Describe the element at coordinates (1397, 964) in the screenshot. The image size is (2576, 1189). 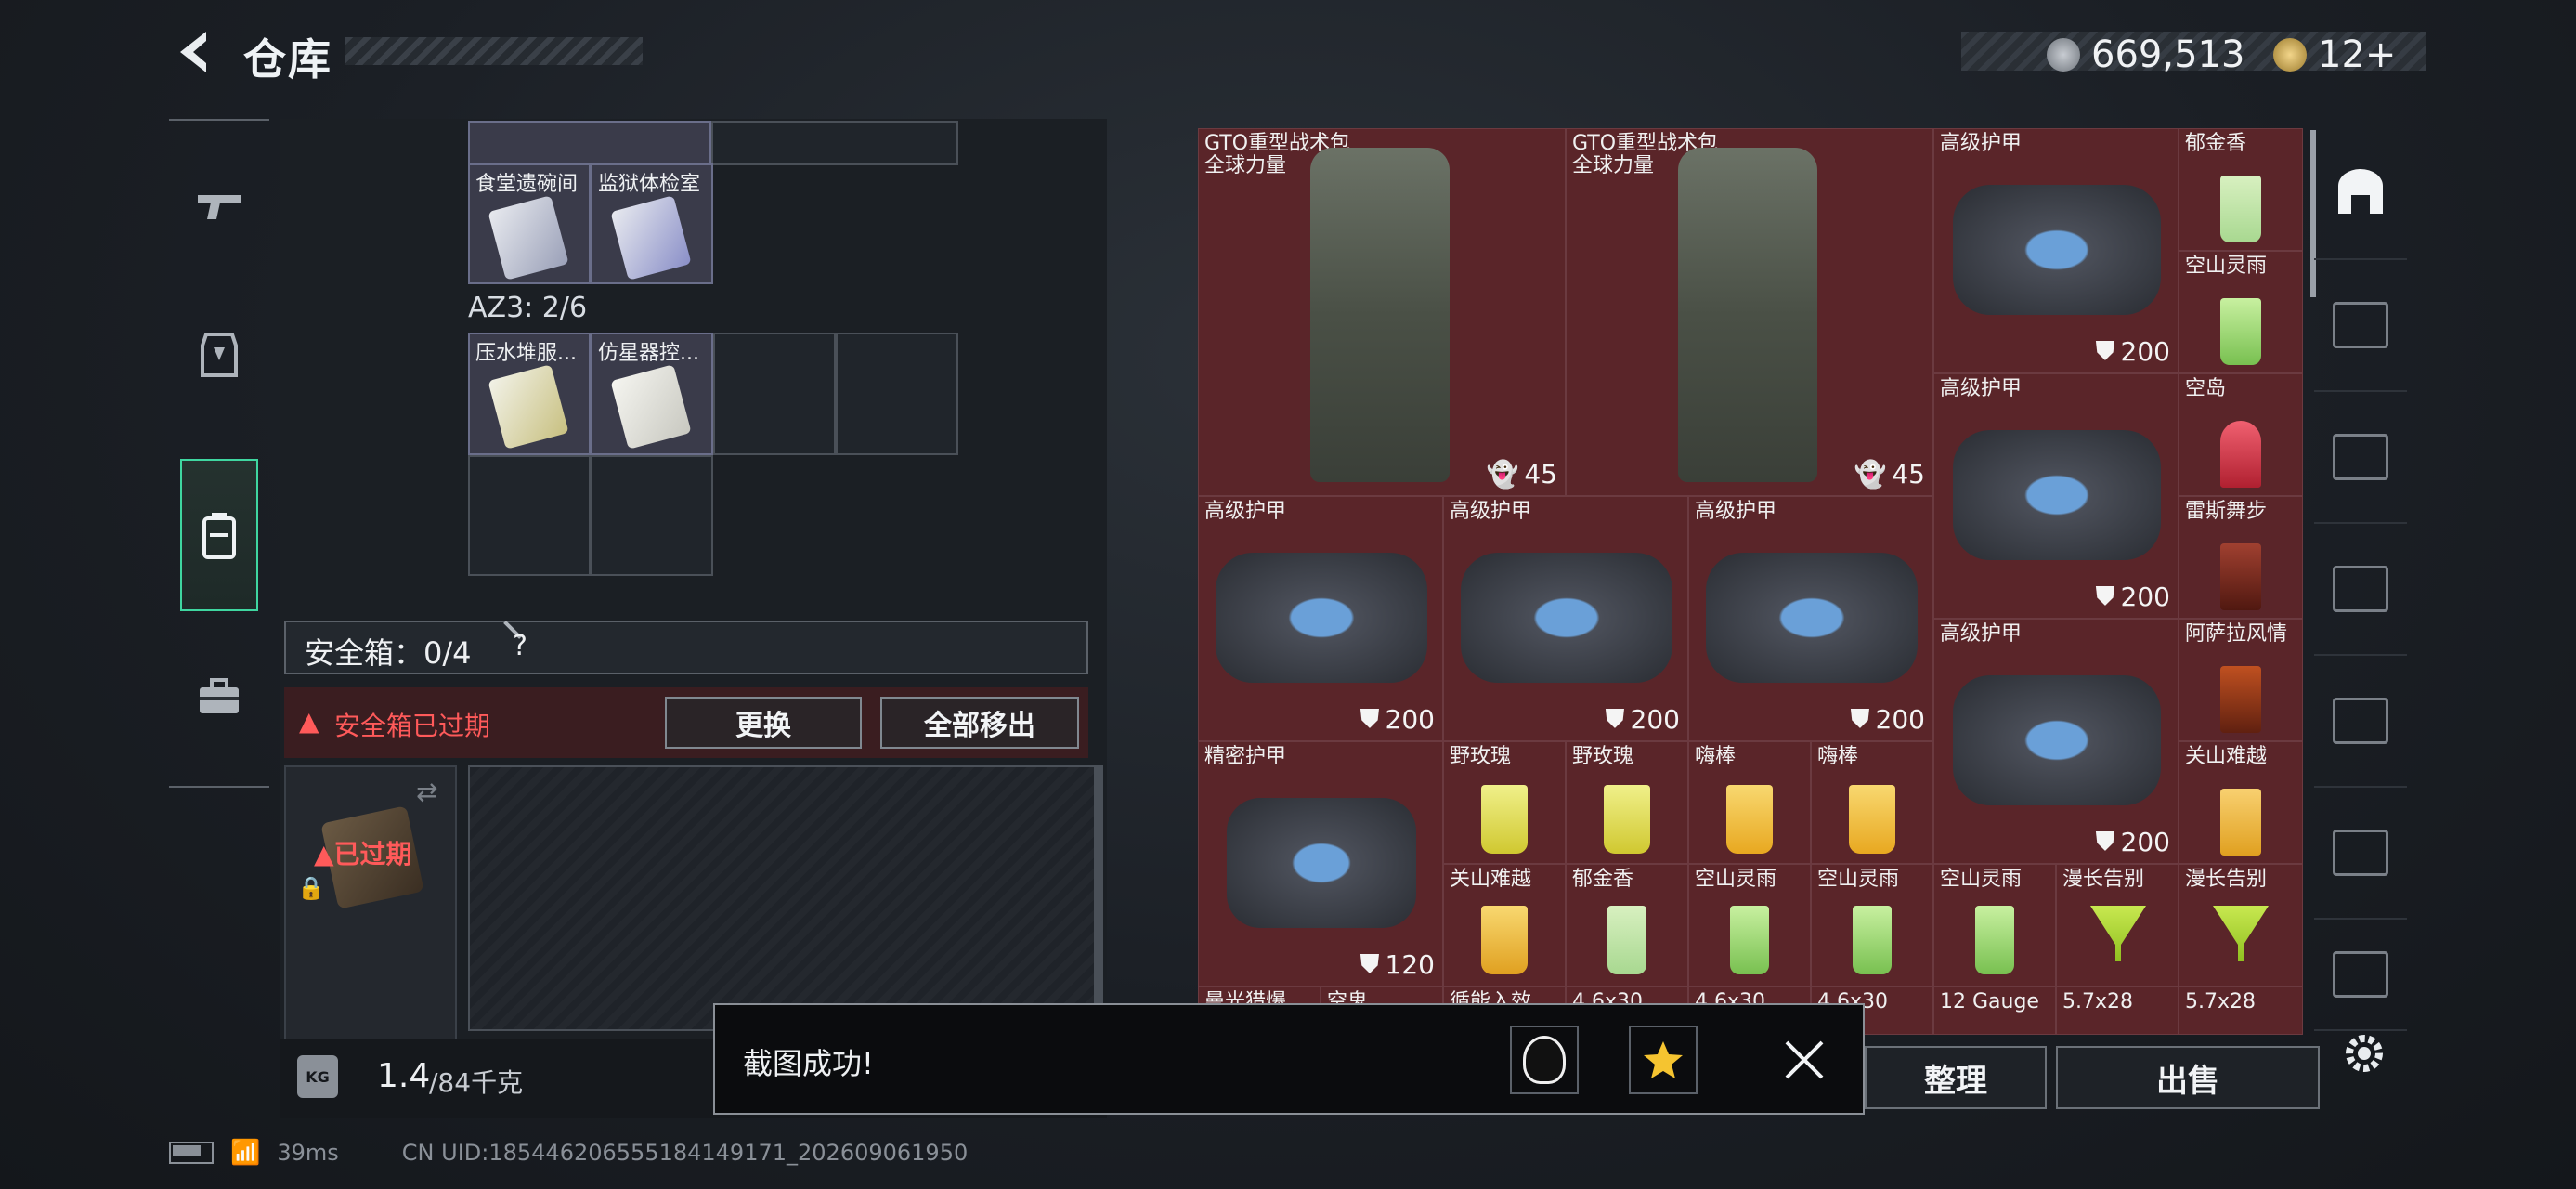
I see `armor-value: ⛊ 120` at that location.